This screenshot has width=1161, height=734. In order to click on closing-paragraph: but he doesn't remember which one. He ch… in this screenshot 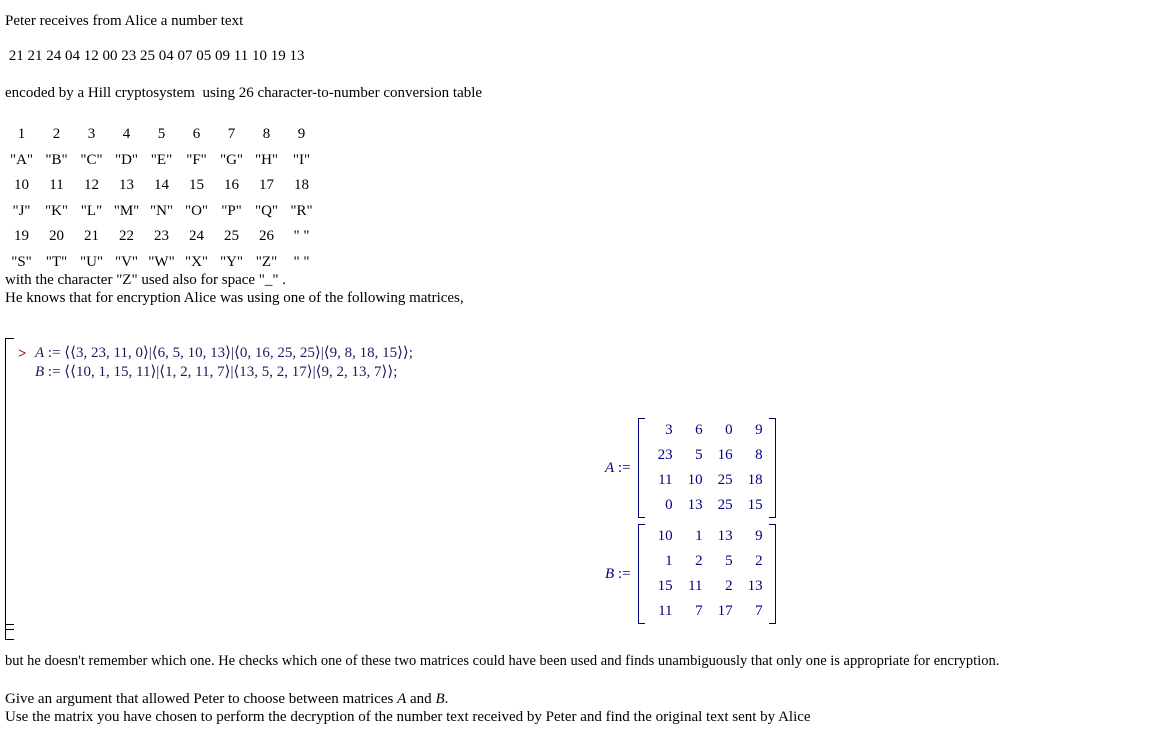, I will do `click(502, 661)`.